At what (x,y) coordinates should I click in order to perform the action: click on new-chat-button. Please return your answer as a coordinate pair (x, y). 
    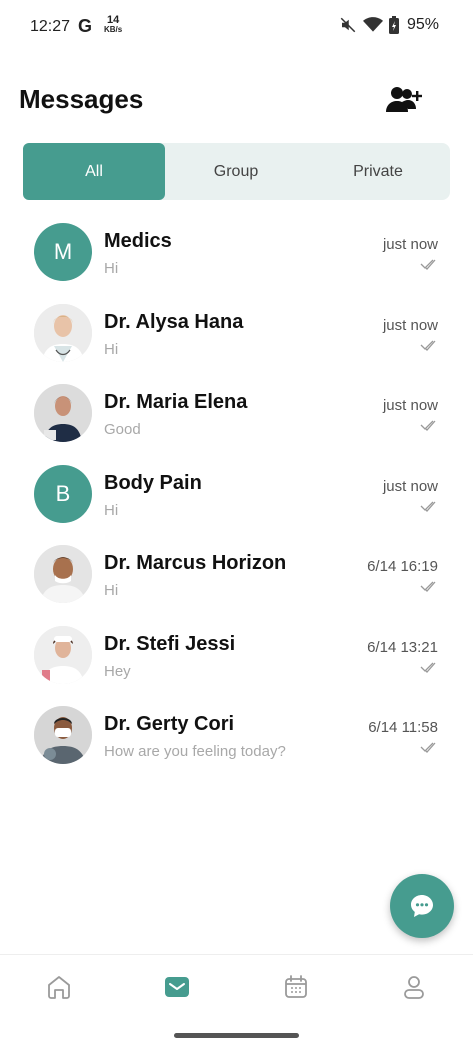
    Looking at the image, I should click on (422, 906).